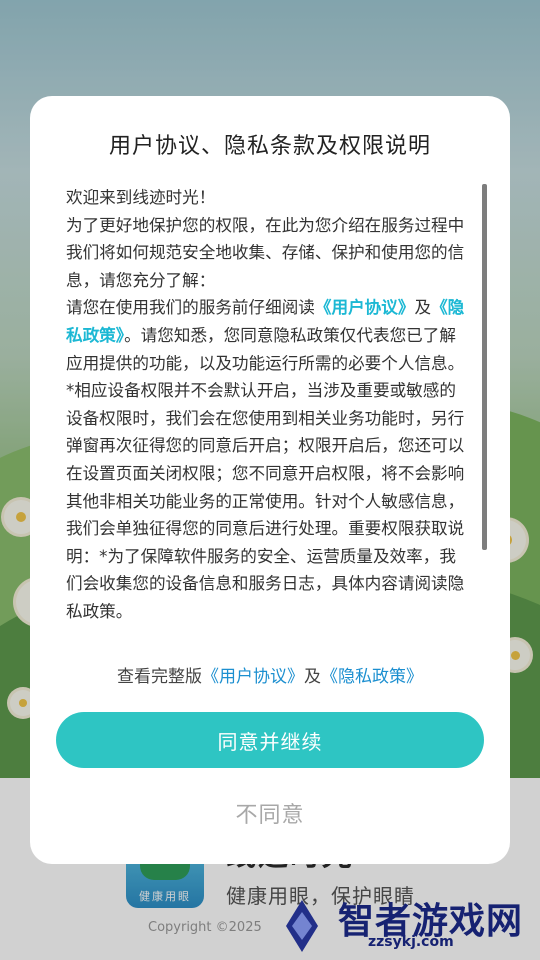  I want to click on content-scrollbar, so click(484, 367).